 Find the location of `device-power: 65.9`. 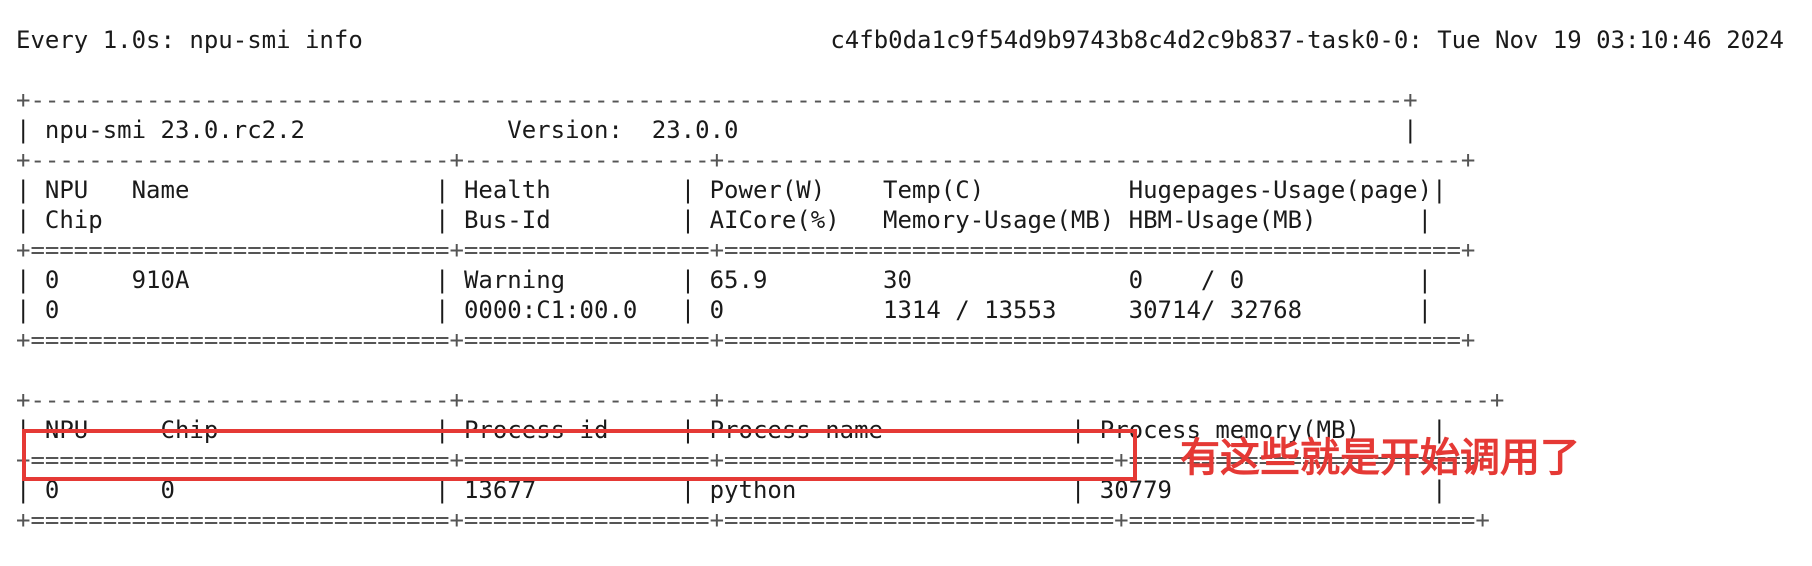

device-power: 65.9 is located at coordinates (796, 280).